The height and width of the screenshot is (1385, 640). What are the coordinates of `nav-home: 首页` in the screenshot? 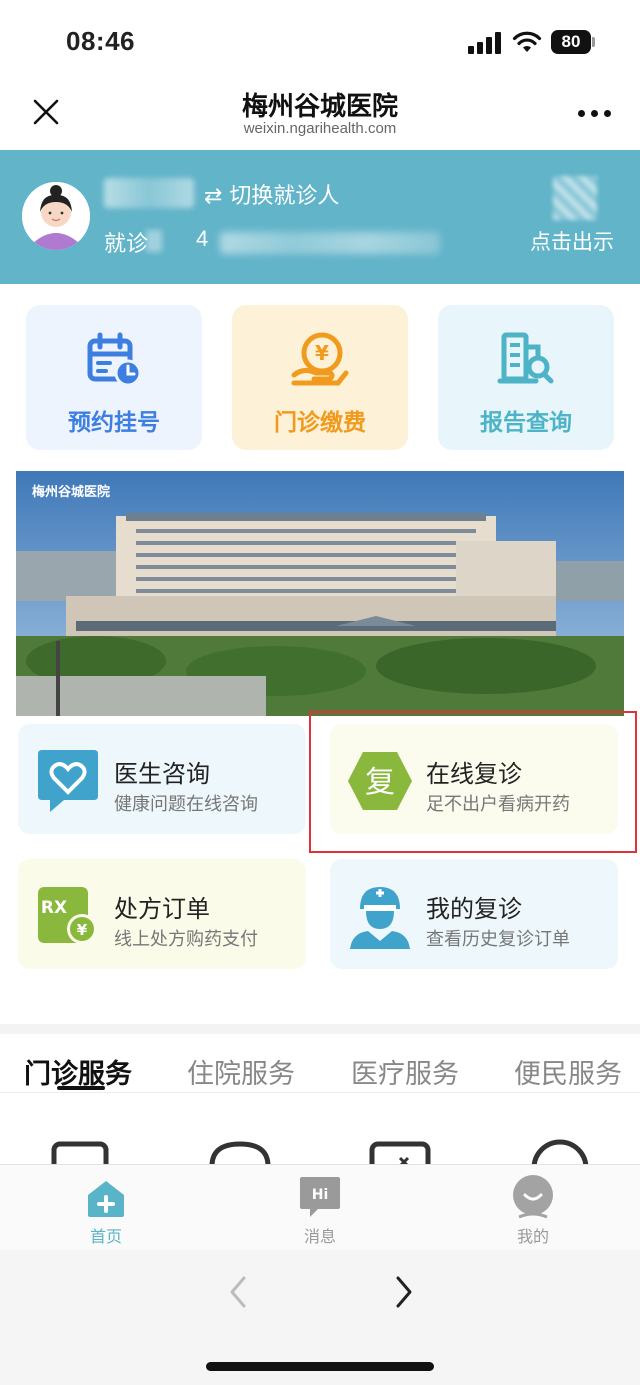 It's located at (106, 1211).